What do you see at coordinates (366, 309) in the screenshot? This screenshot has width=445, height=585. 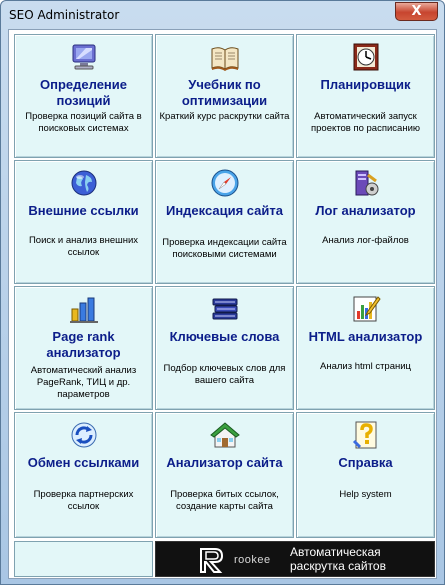 I see `chart-pencil-icon` at bounding box center [366, 309].